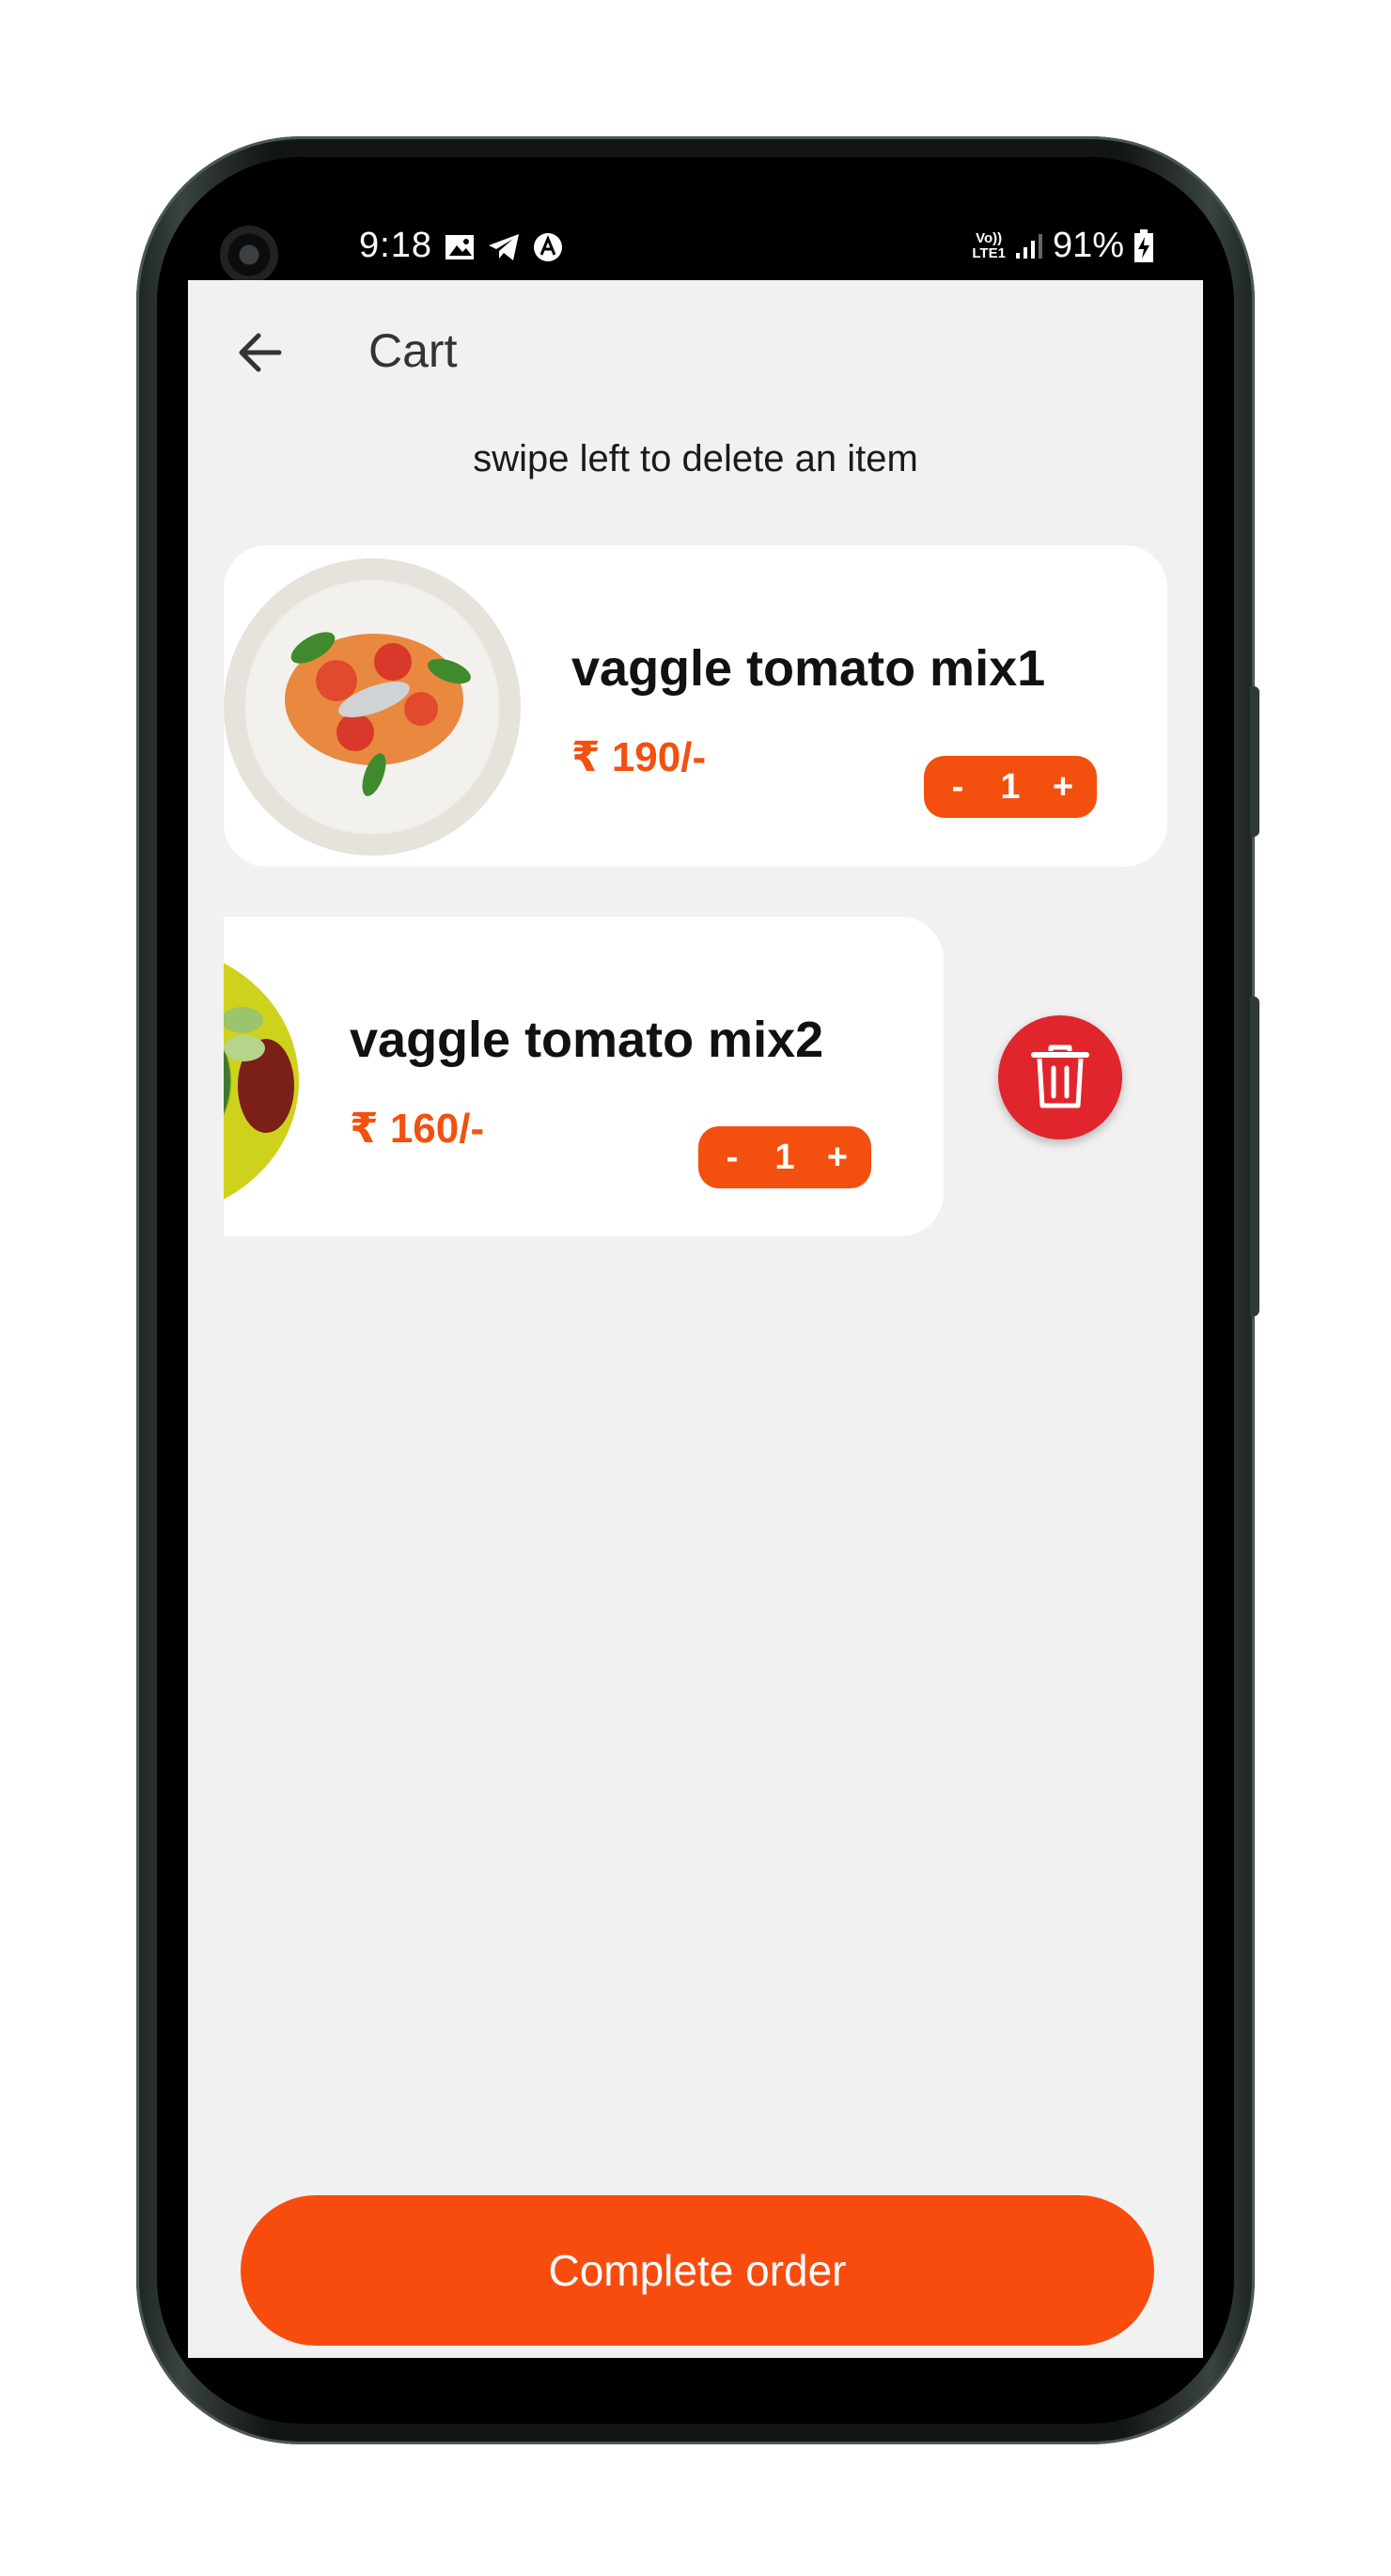 Image resolution: width=1391 pixels, height=2576 pixels. Describe the element at coordinates (548, 247) in the screenshot. I see `app-notification-icon` at that location.